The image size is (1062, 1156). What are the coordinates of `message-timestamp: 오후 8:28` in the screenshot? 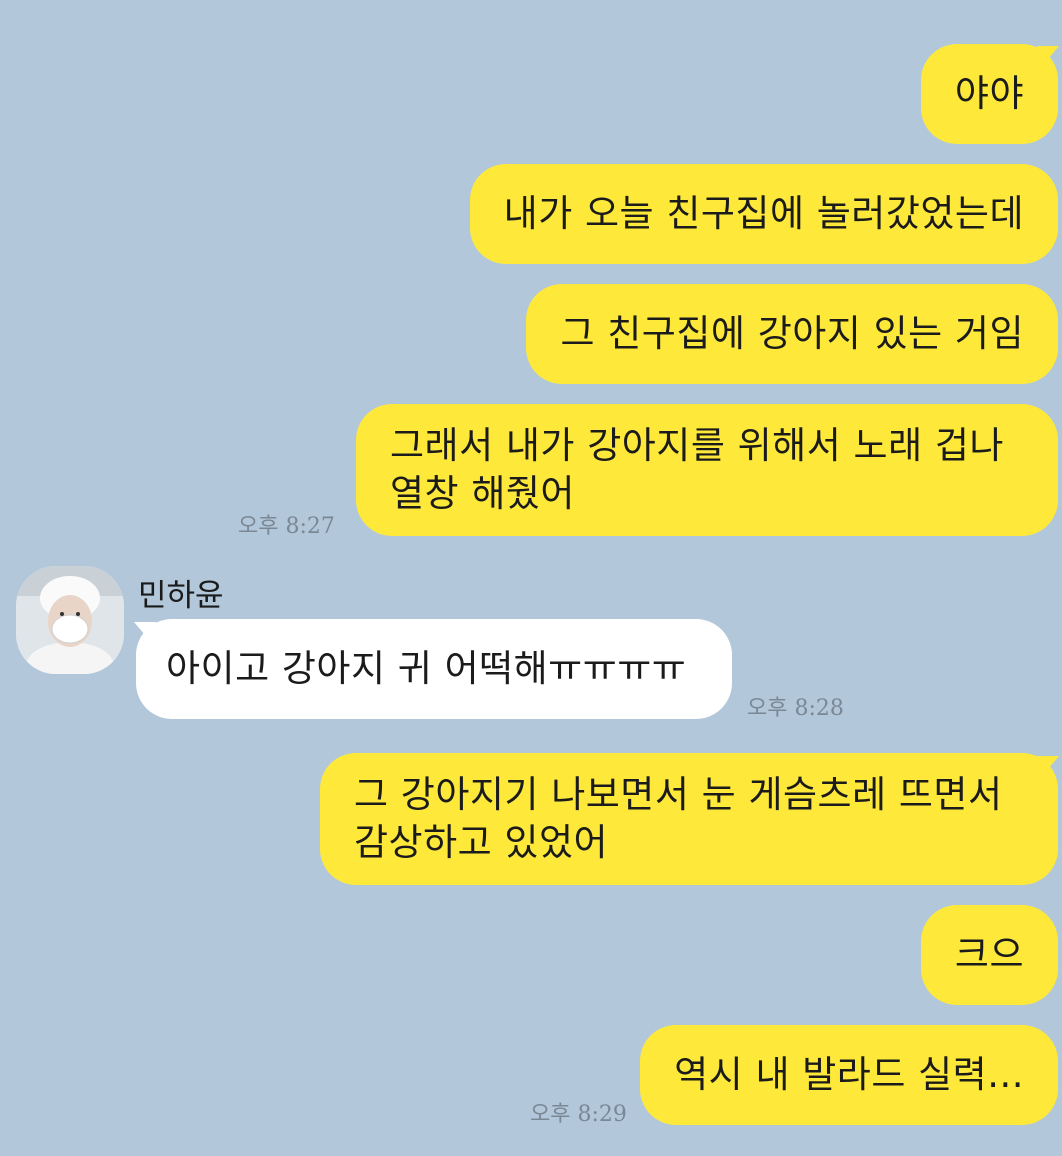 It's located at (795, 708).